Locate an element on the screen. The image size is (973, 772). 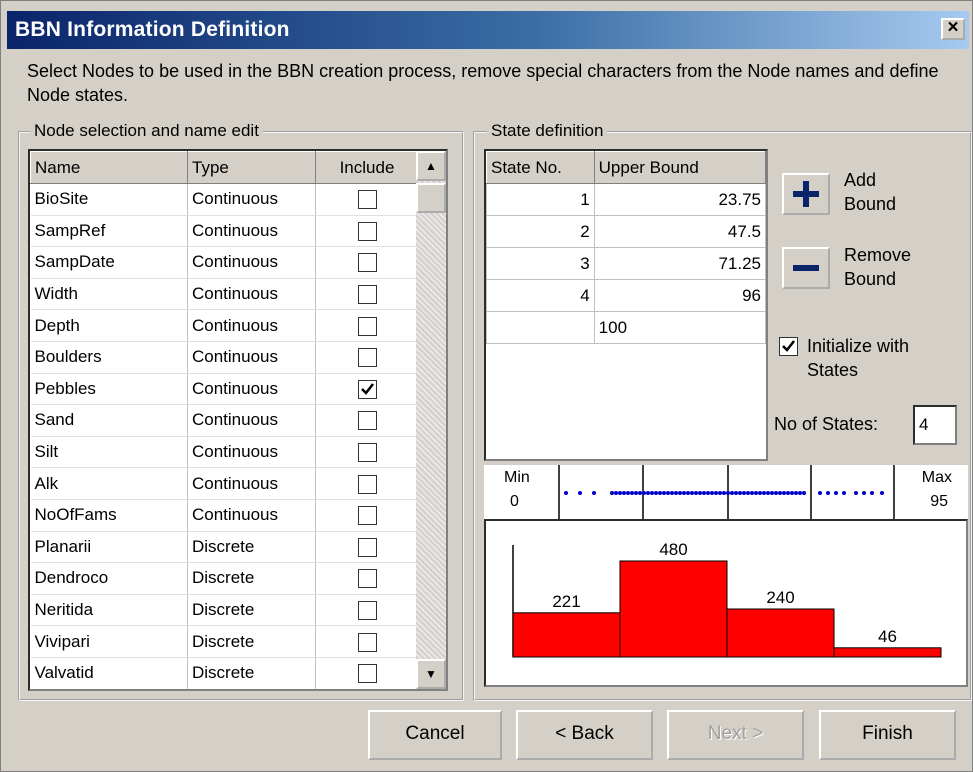
state-row: 100 is located at coordinates (626, 327).